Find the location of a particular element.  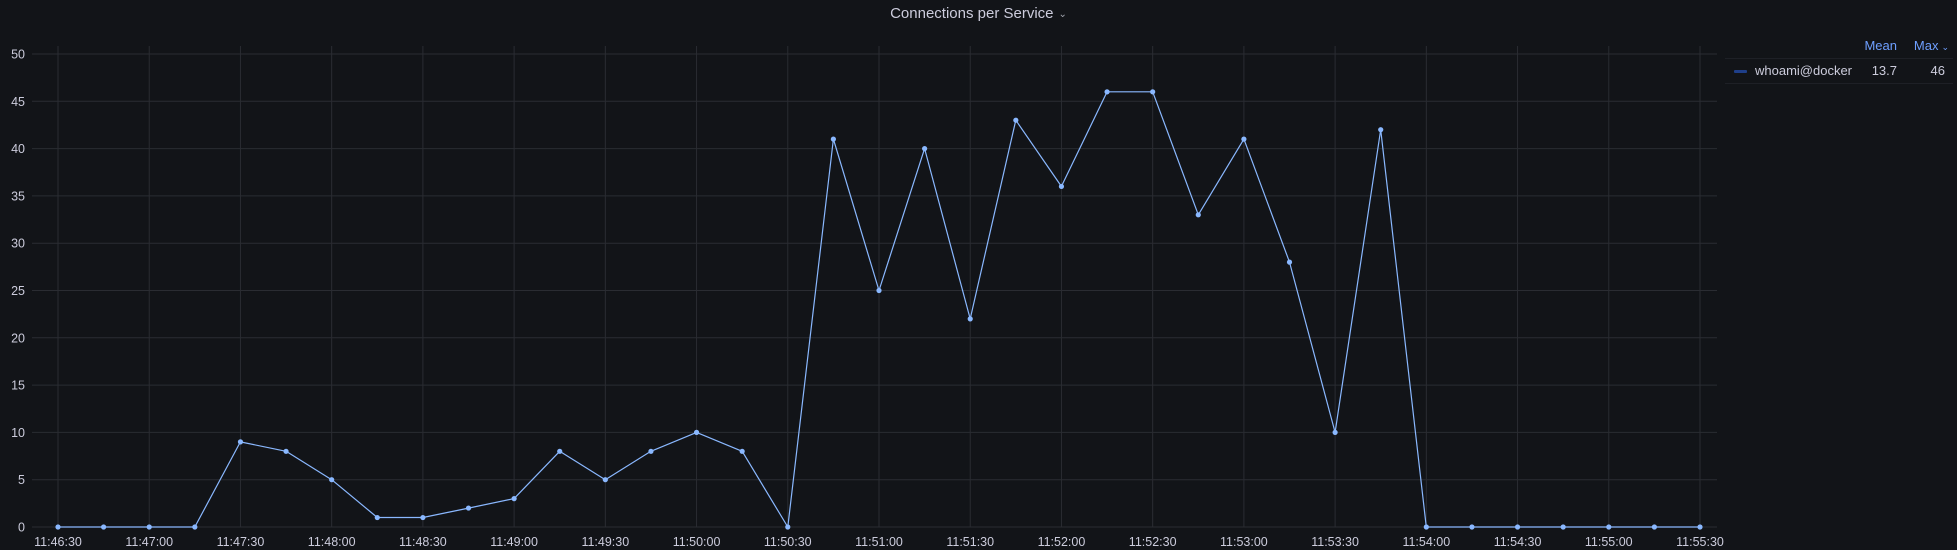

x-tick-label: 11:52:30 is located at coordinates (1153, 542).